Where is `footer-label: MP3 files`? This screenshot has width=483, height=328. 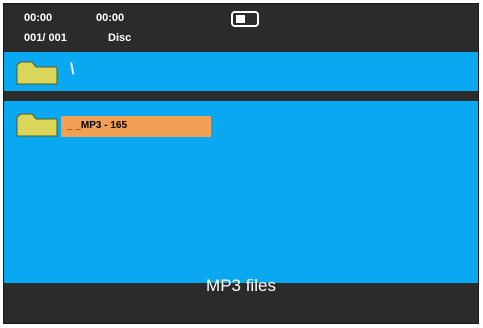 footer-label: MP3 files is located at coordinates (241, 285).